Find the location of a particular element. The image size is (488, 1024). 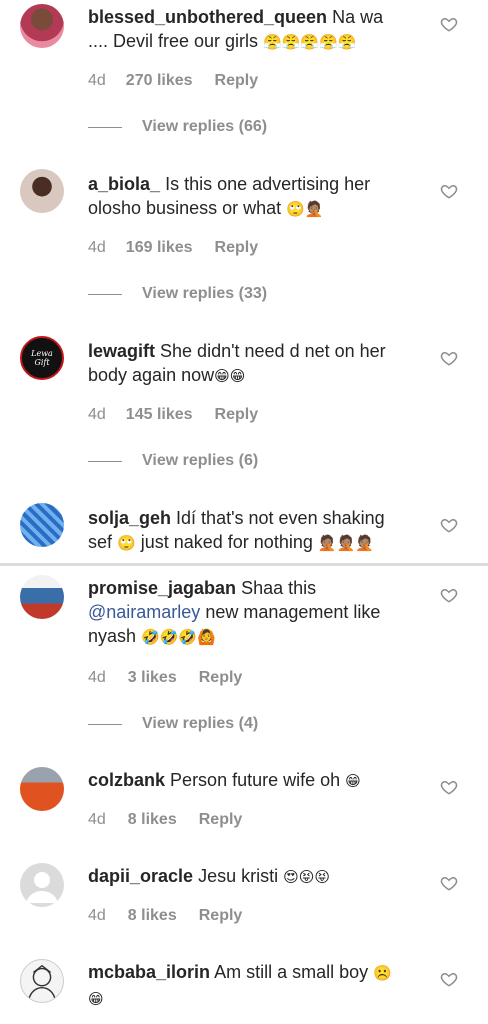

view-replies-label: View replies (66) is located at coordinates (205, 126).